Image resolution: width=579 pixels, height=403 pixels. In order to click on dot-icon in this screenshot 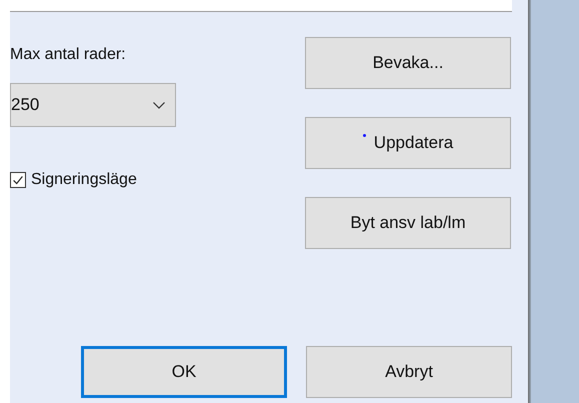, I will do `click(364, 135)`.